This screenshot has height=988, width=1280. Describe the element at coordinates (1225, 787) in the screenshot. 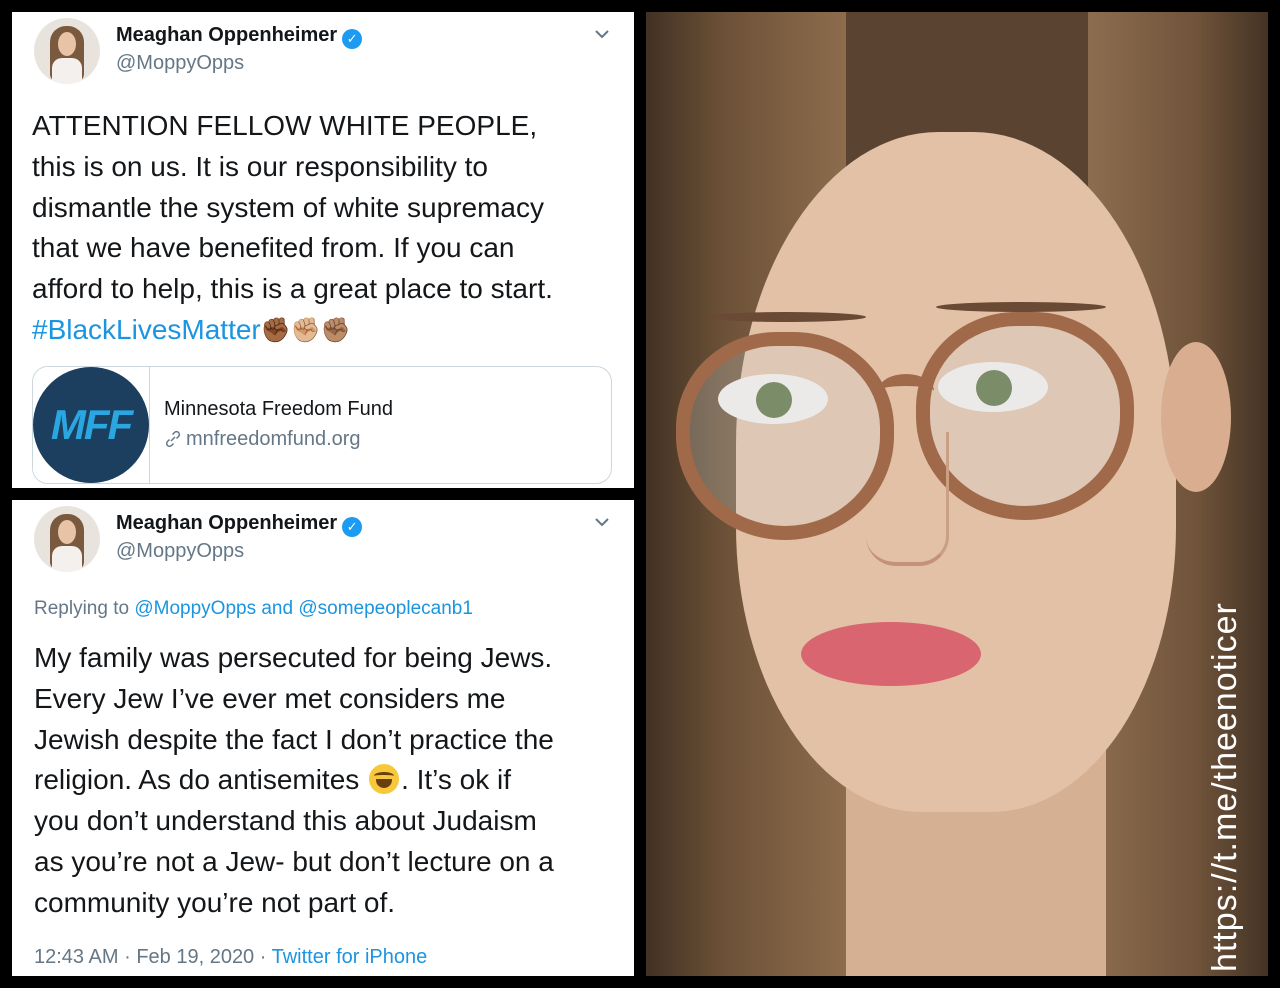

I see `watermark-text: https://t.me/theenoticer` at that location.